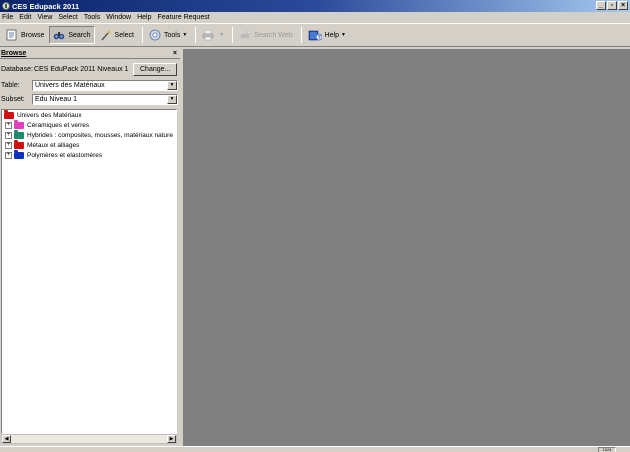 The width and height of the screenshot is (630, 452). I want to click on search-web-label: Search Web, so click(273, 35).